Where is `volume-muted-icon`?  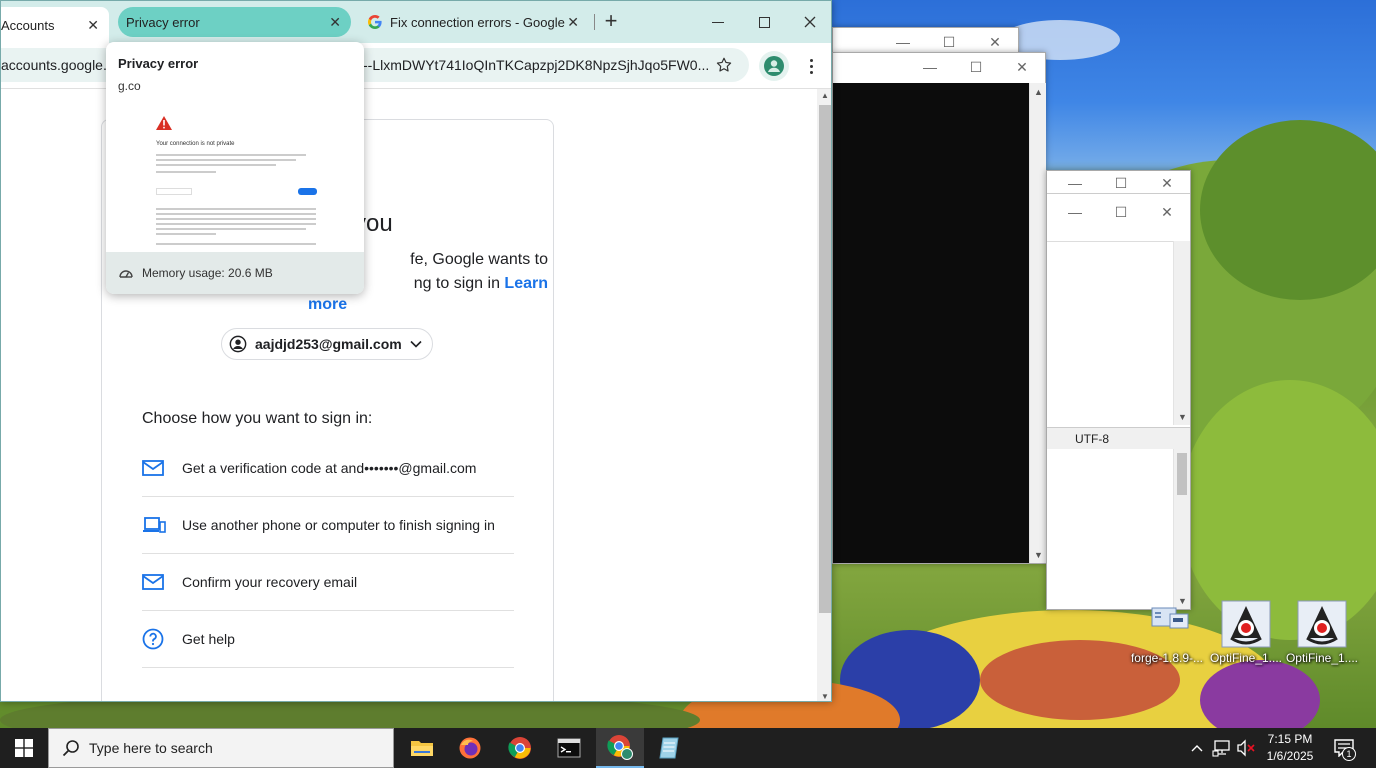 volume-muted-icon is located at coordinates (1246, 748).